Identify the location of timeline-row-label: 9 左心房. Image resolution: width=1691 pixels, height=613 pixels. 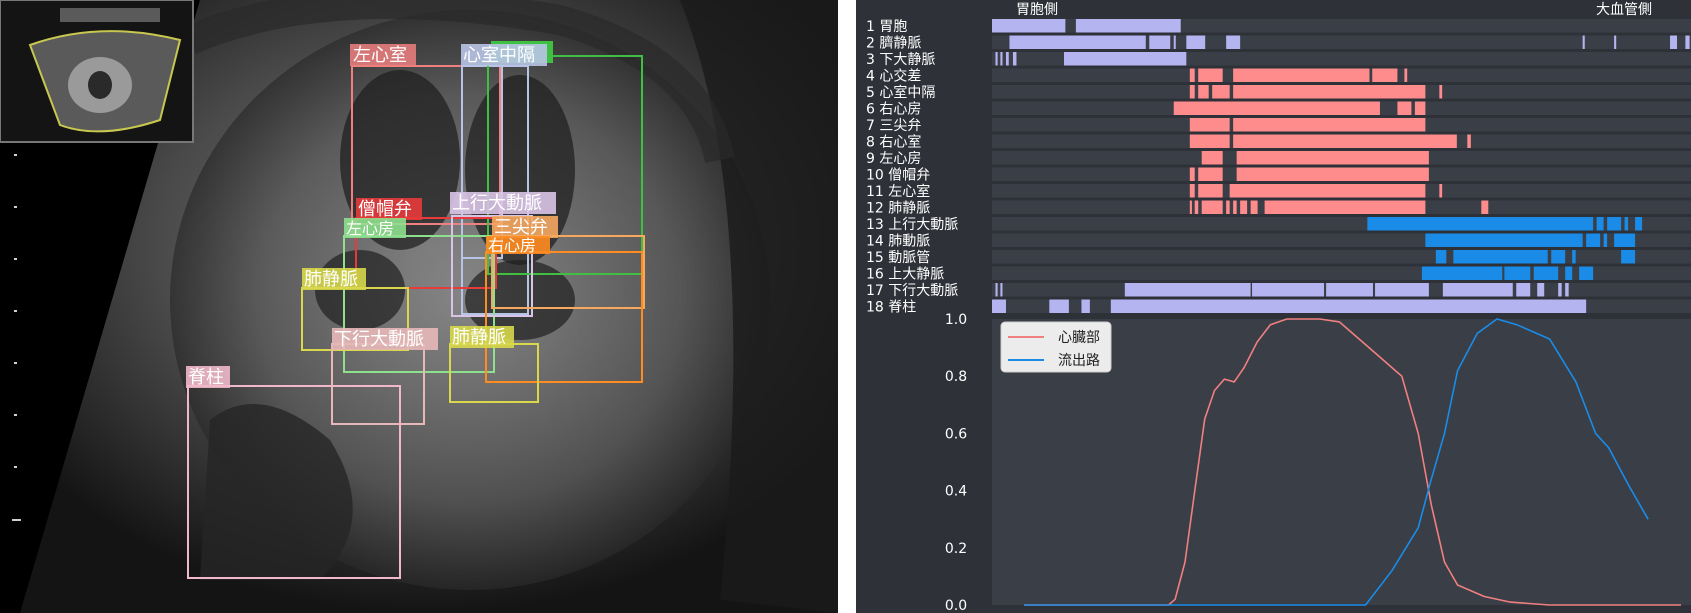
(893, 159).